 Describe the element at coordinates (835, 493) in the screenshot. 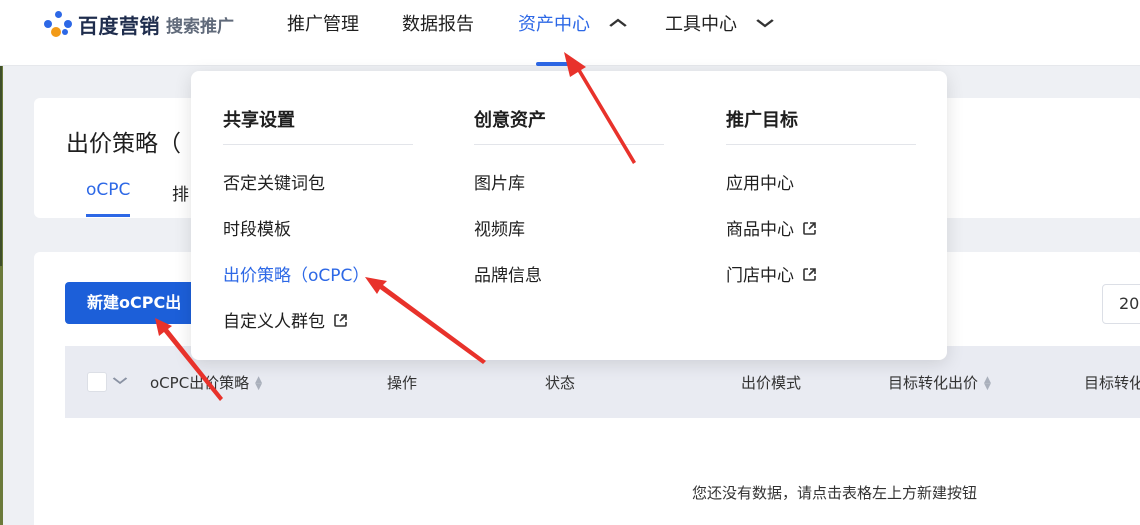

I see `empty-state-text: 您还没有数据，请点击表格左上方新建按钮` at that location.